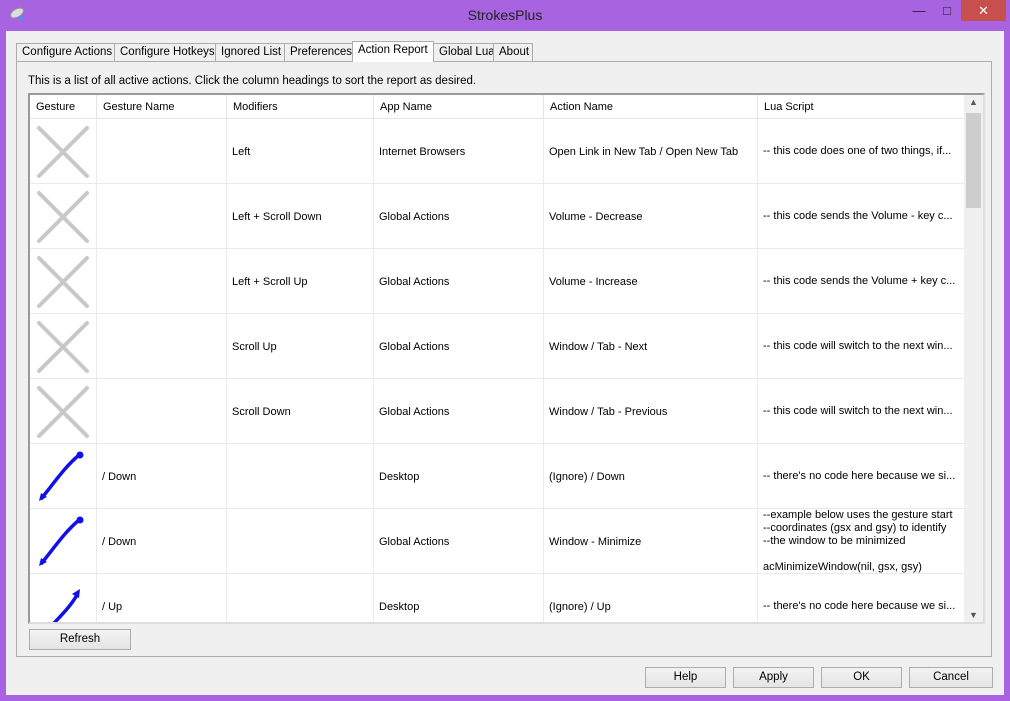 The image size is (1010, 701). What do you see at coordinates (63, 598) in the screenshot?
I see `up-stroke-icon` at bounding box center [63, 598].